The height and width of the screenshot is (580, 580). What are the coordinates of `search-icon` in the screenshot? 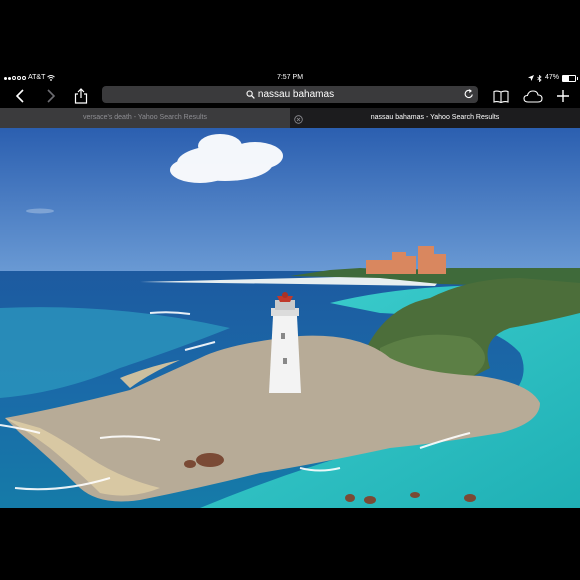 It's located at (250, 94).